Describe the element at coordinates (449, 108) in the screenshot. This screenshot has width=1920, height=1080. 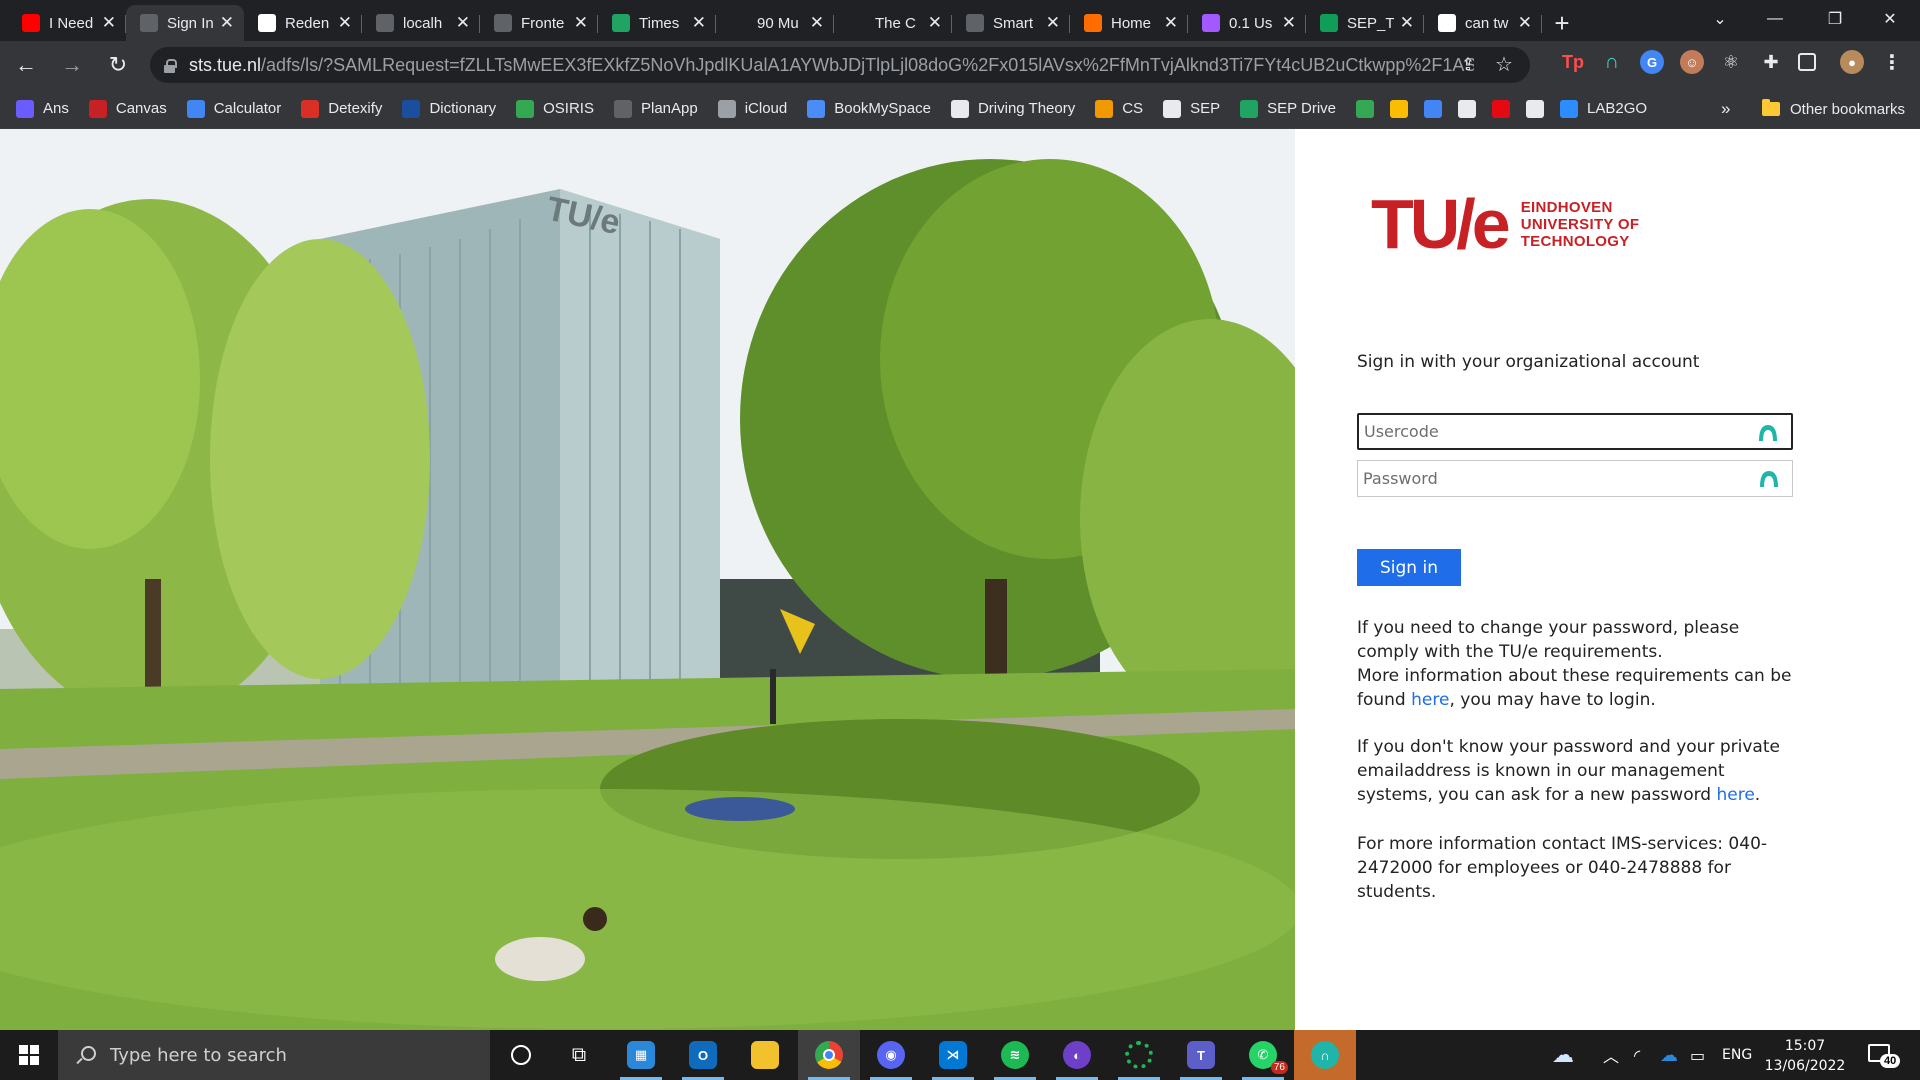
I see `bookmark-item: Dictionary` at that location.